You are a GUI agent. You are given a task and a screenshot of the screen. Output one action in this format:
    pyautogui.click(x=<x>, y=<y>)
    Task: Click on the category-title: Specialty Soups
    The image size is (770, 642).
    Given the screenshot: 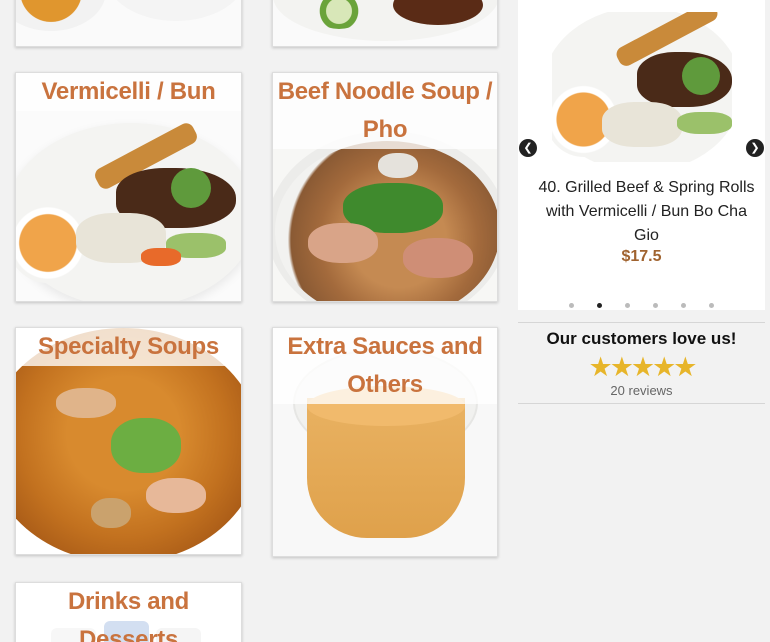 What is the action you would take?
    pyautogui.click(x=128, y=346)
    